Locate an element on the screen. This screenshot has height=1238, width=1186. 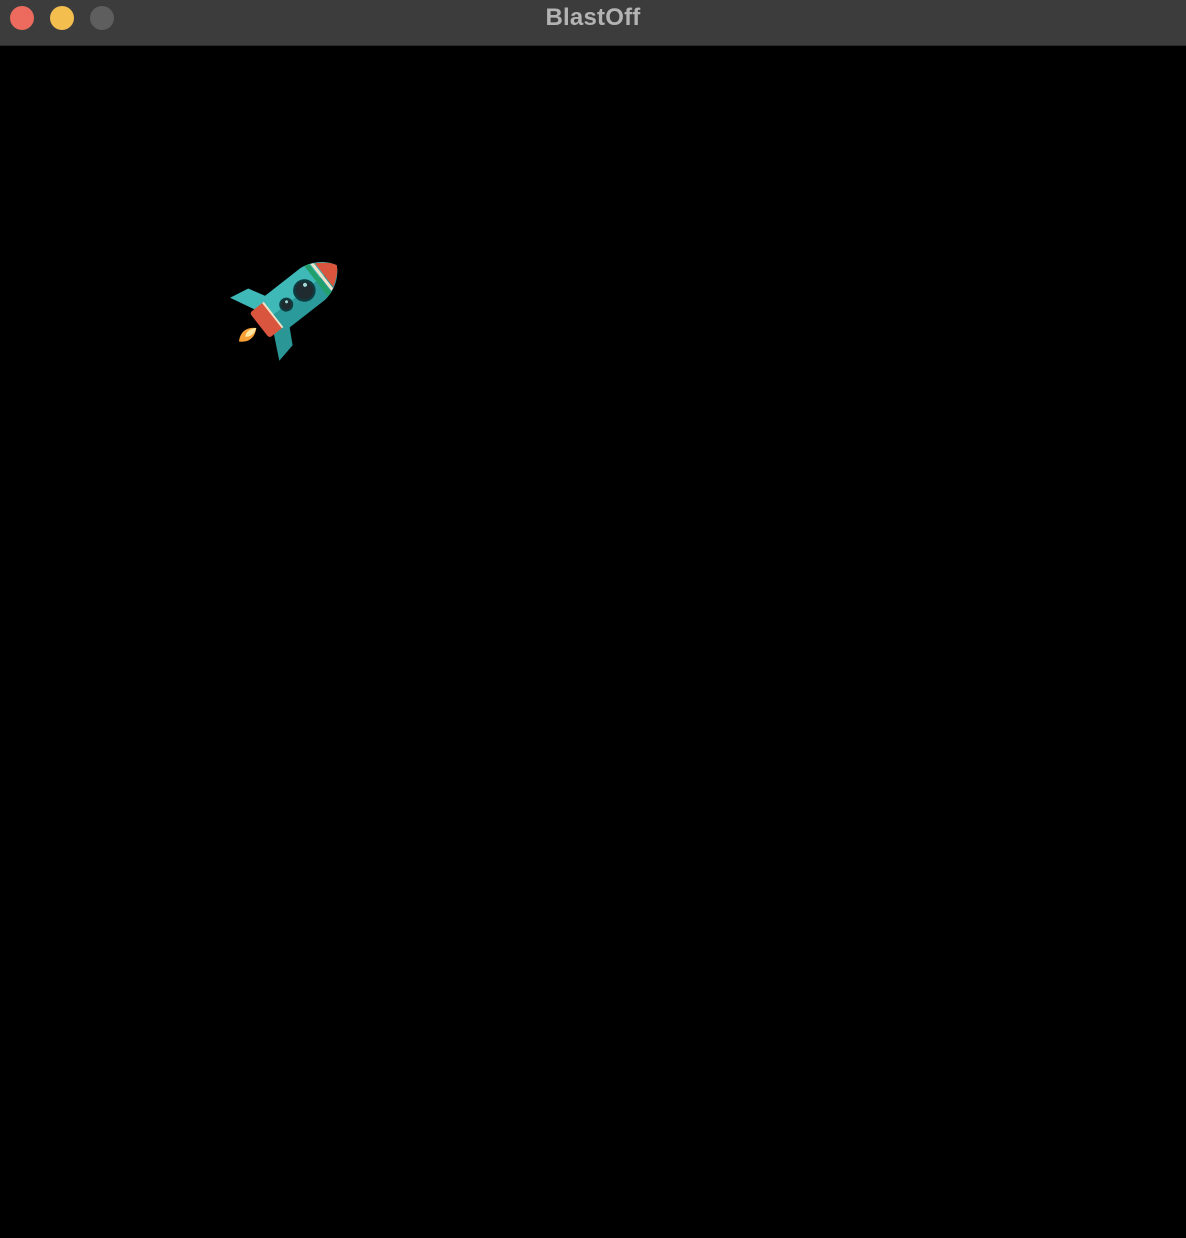
rocket-icon is located at coordinates (284, 311).